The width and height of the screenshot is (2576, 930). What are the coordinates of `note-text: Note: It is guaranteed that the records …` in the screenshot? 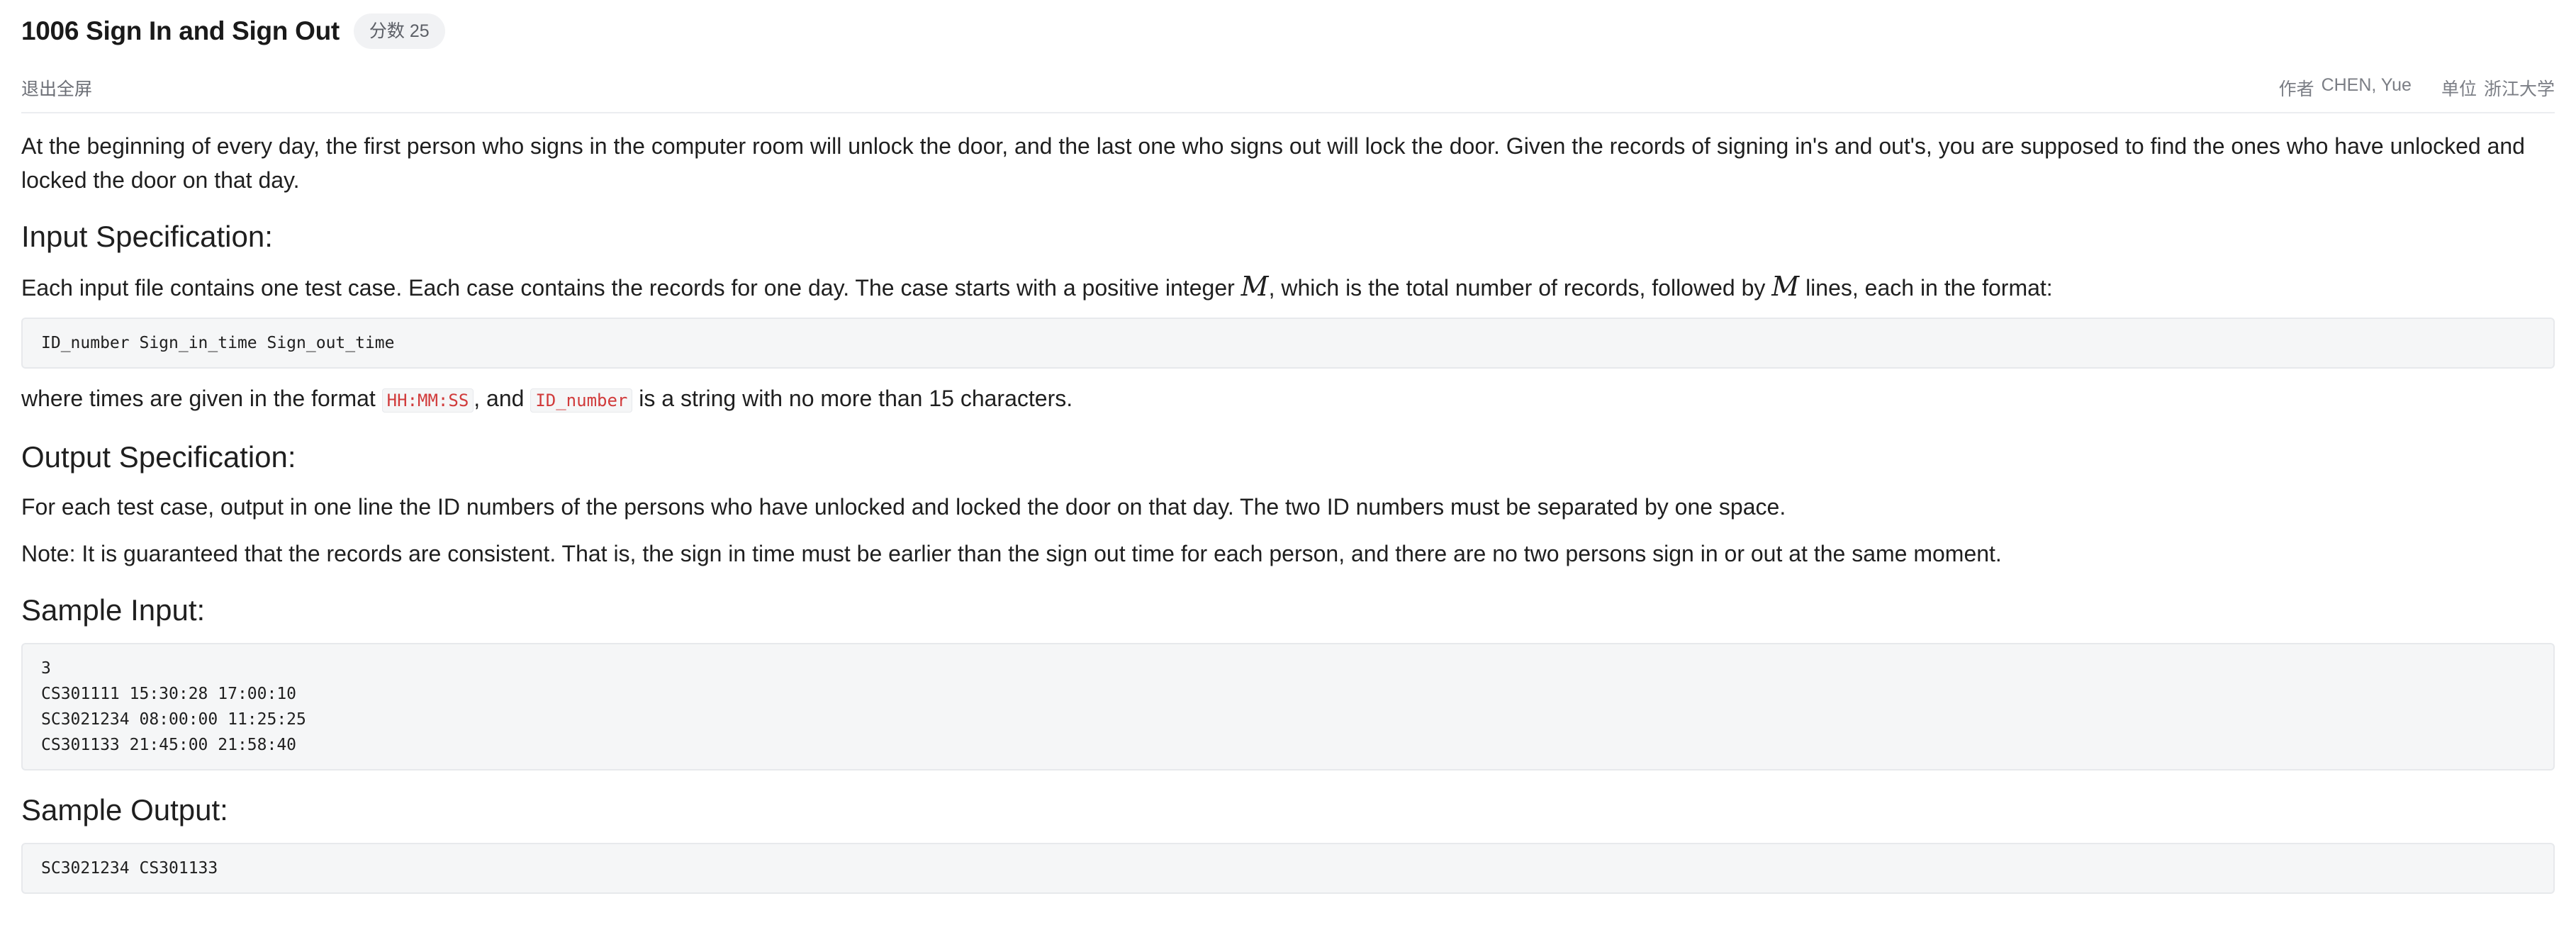 It's located at (1011, 553).